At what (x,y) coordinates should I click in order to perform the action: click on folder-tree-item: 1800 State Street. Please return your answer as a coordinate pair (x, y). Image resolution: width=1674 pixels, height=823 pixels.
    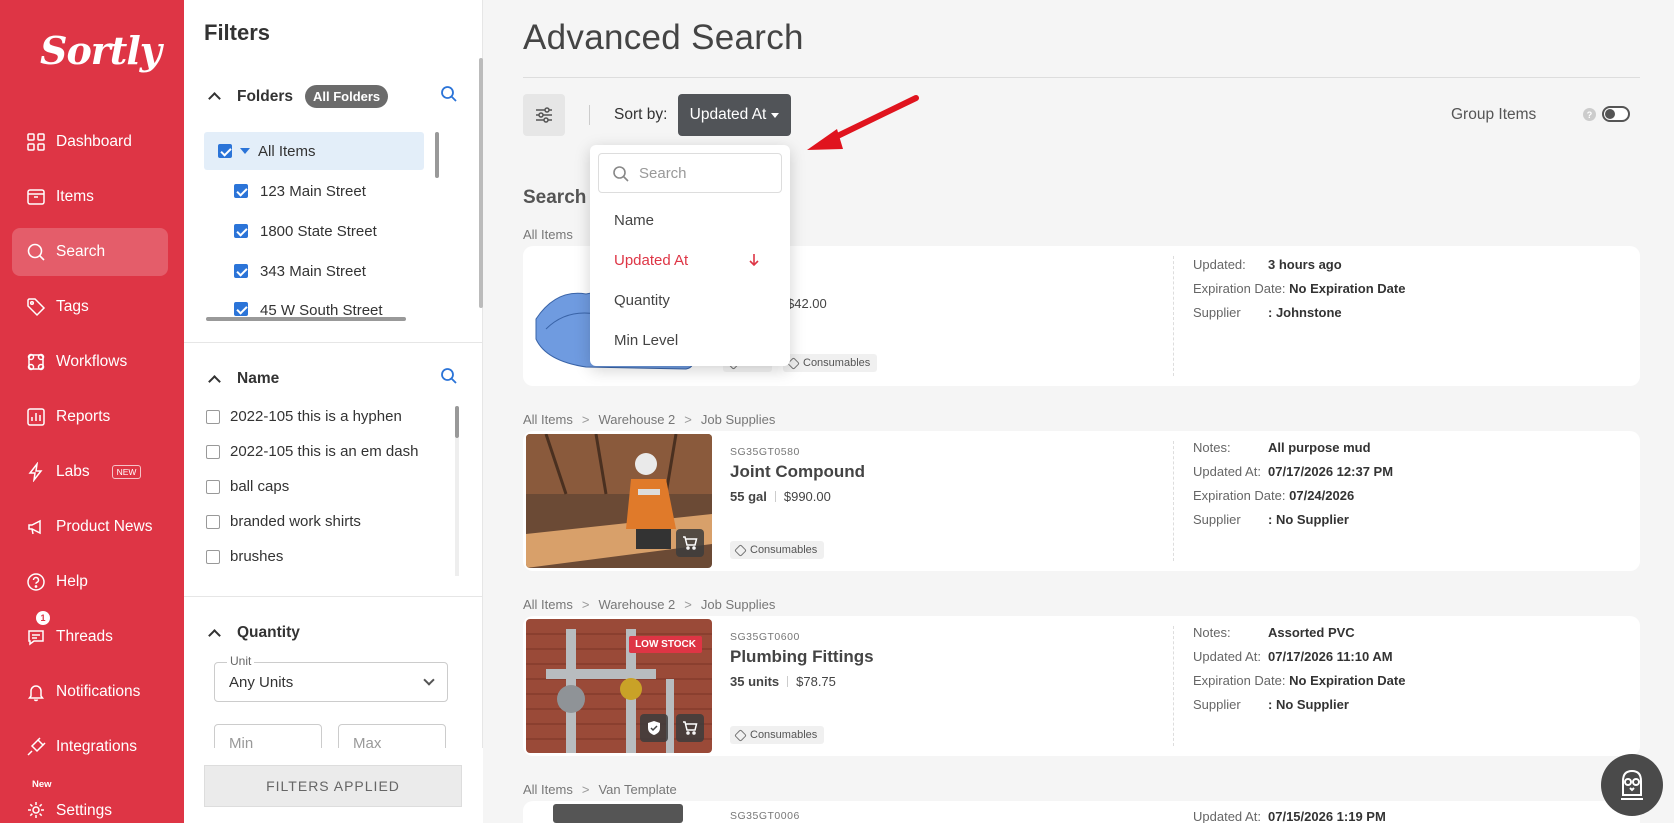
    Looking at the image, I should click on (314, 231).